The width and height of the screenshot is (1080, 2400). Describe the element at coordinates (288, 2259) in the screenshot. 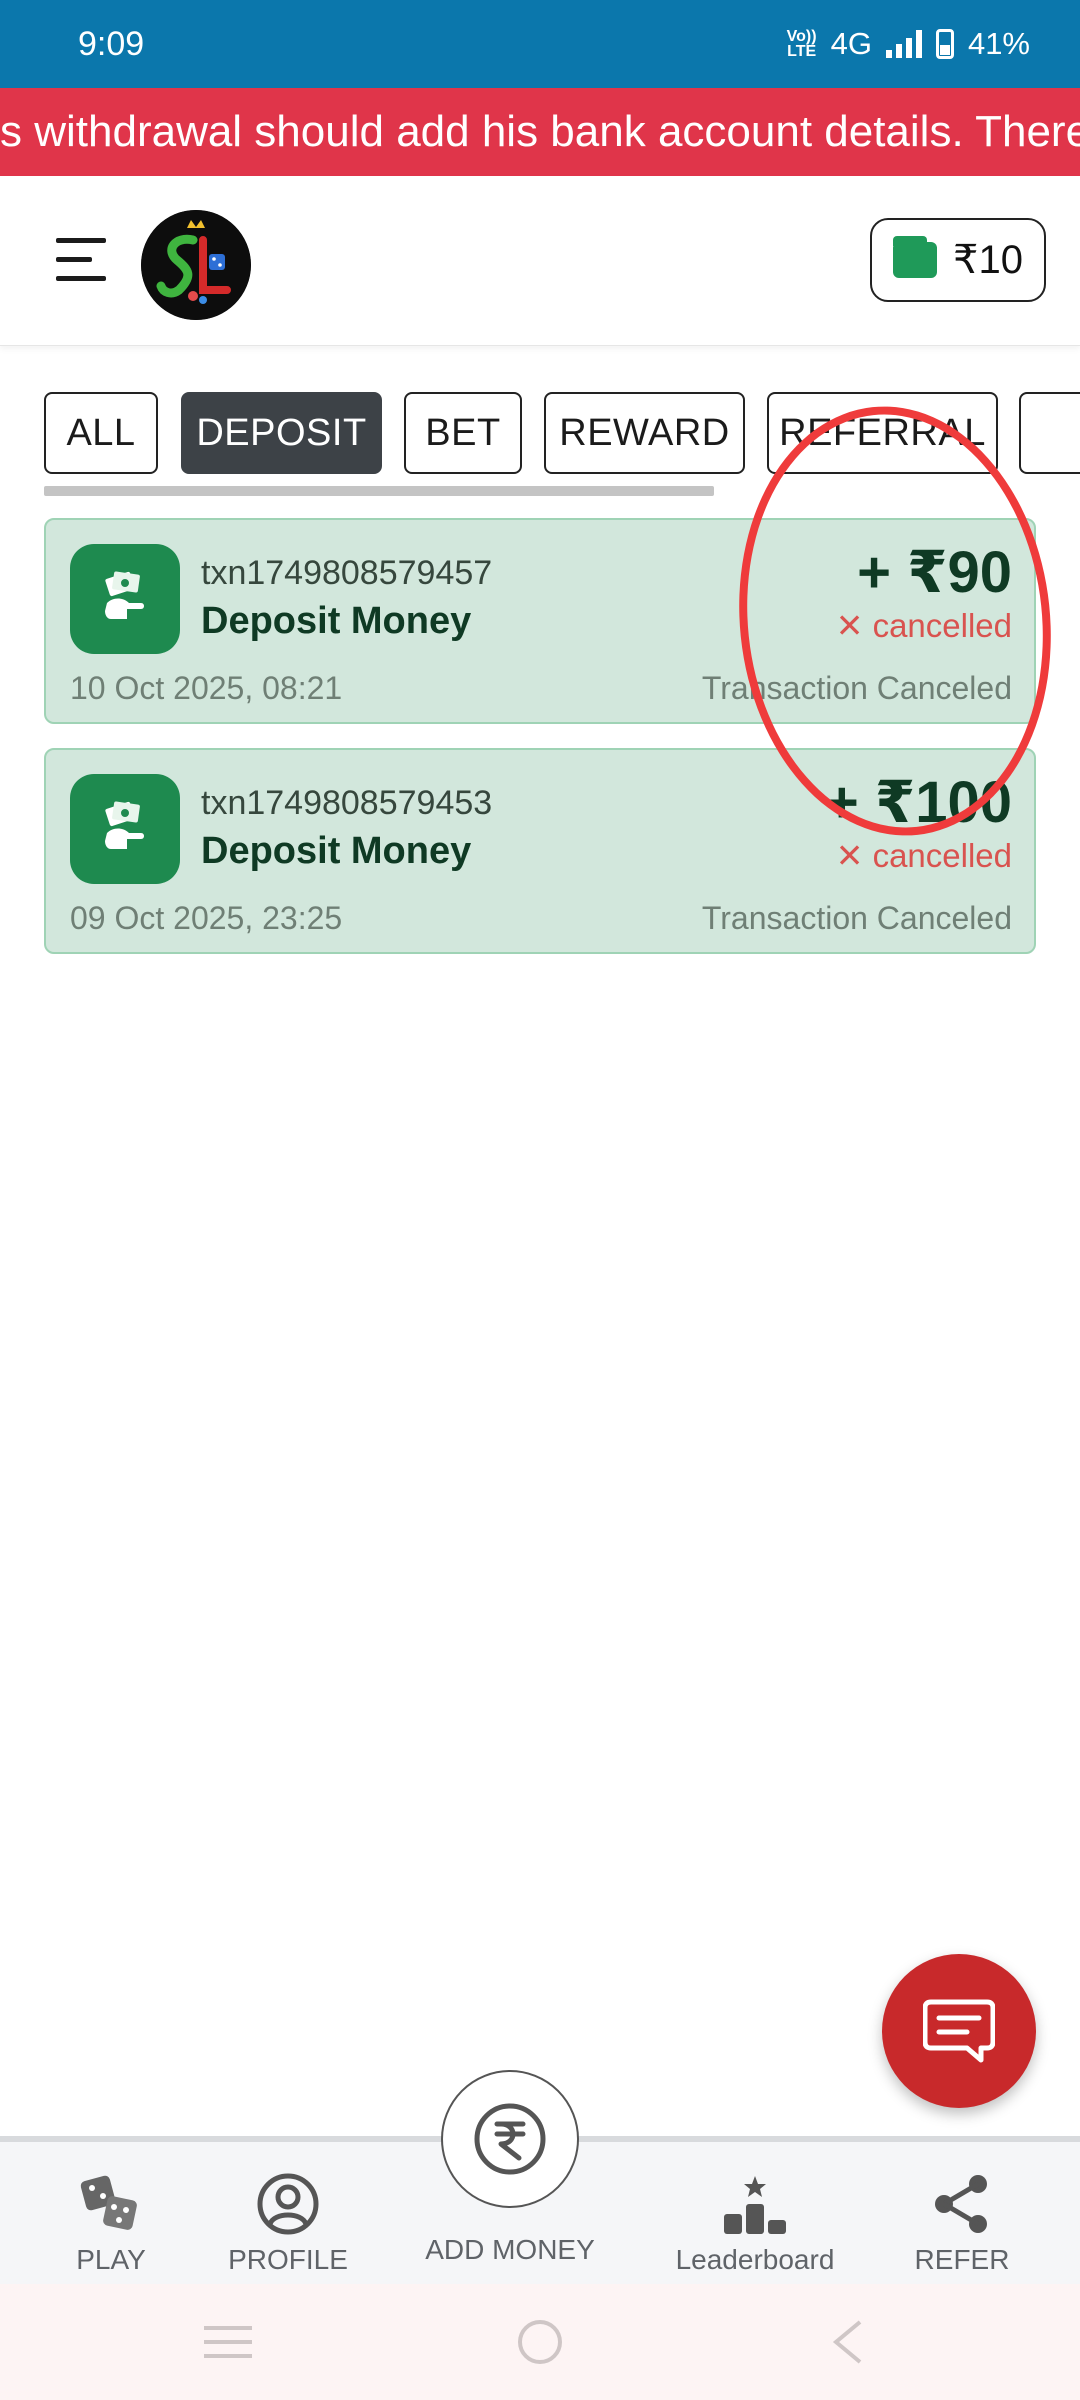

I see `nav-label: PROFILE` at that location.